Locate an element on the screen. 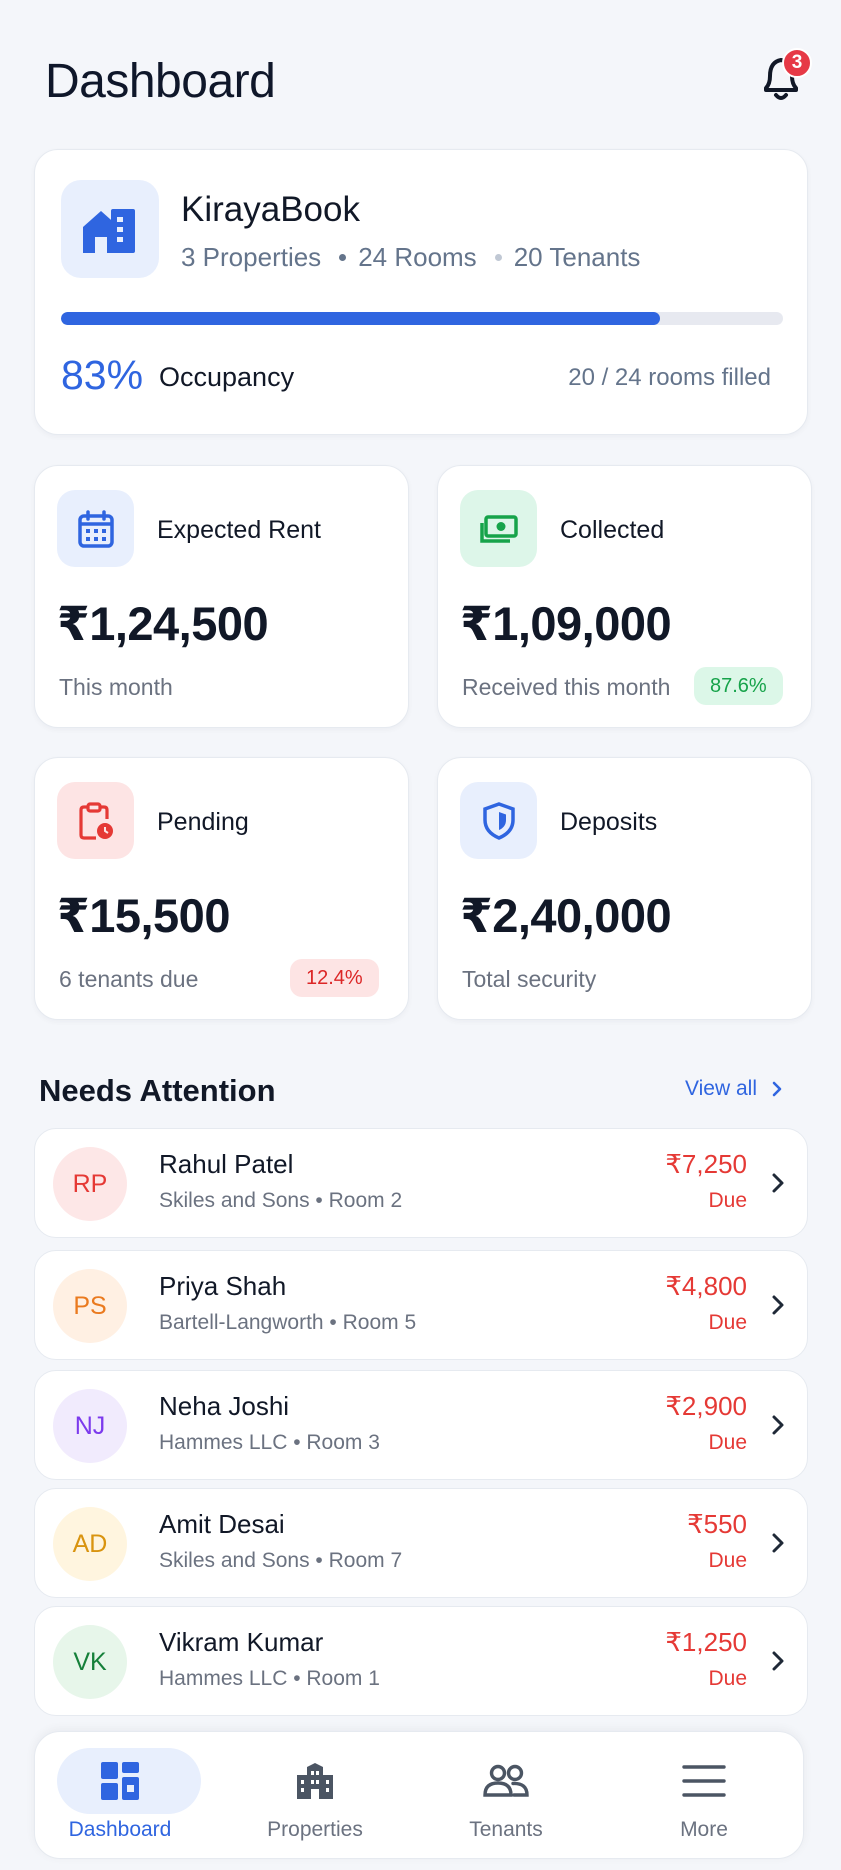 The height and width of the screenshot is (1870, 841). cash-icon is located at coordinates (498, 528).